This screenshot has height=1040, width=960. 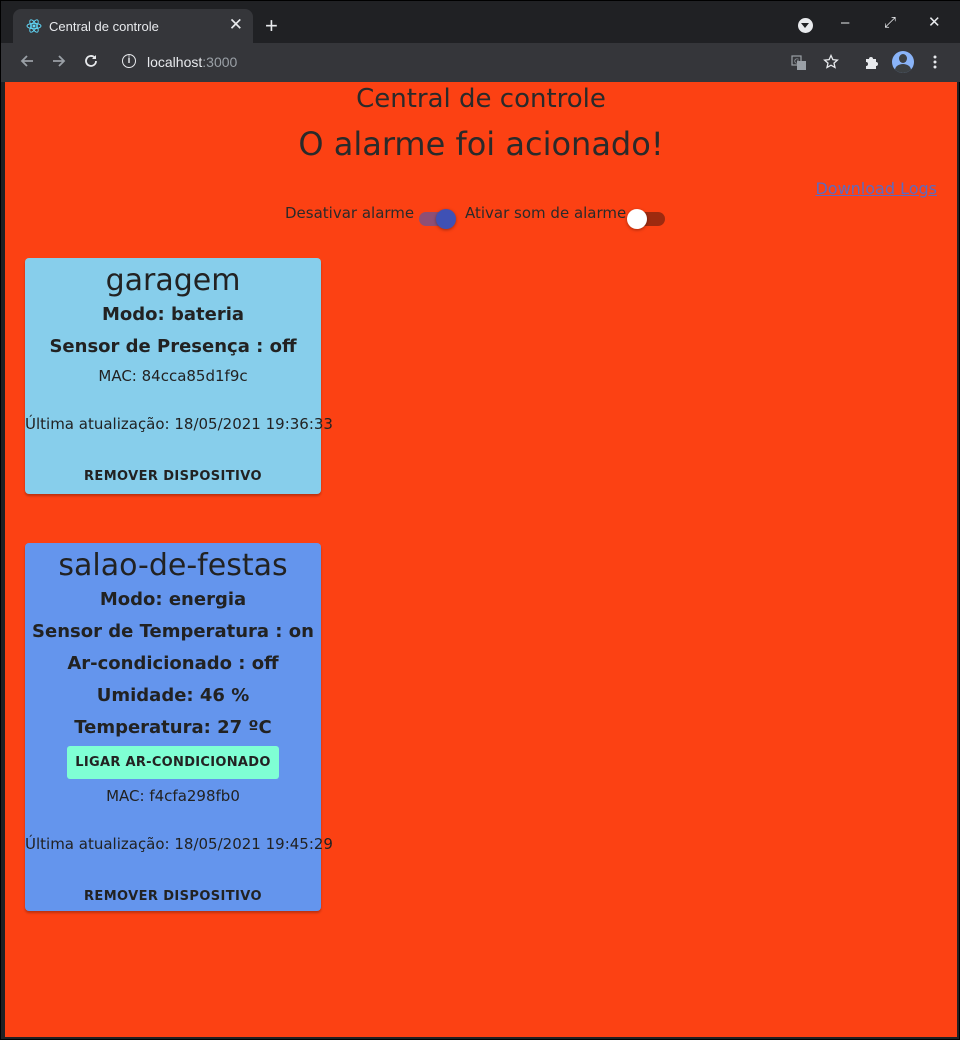 What do you see at coordinates (481, 99) in the screenshot?
I see `page-title: Central de controle` at bounding box center [481, 99].